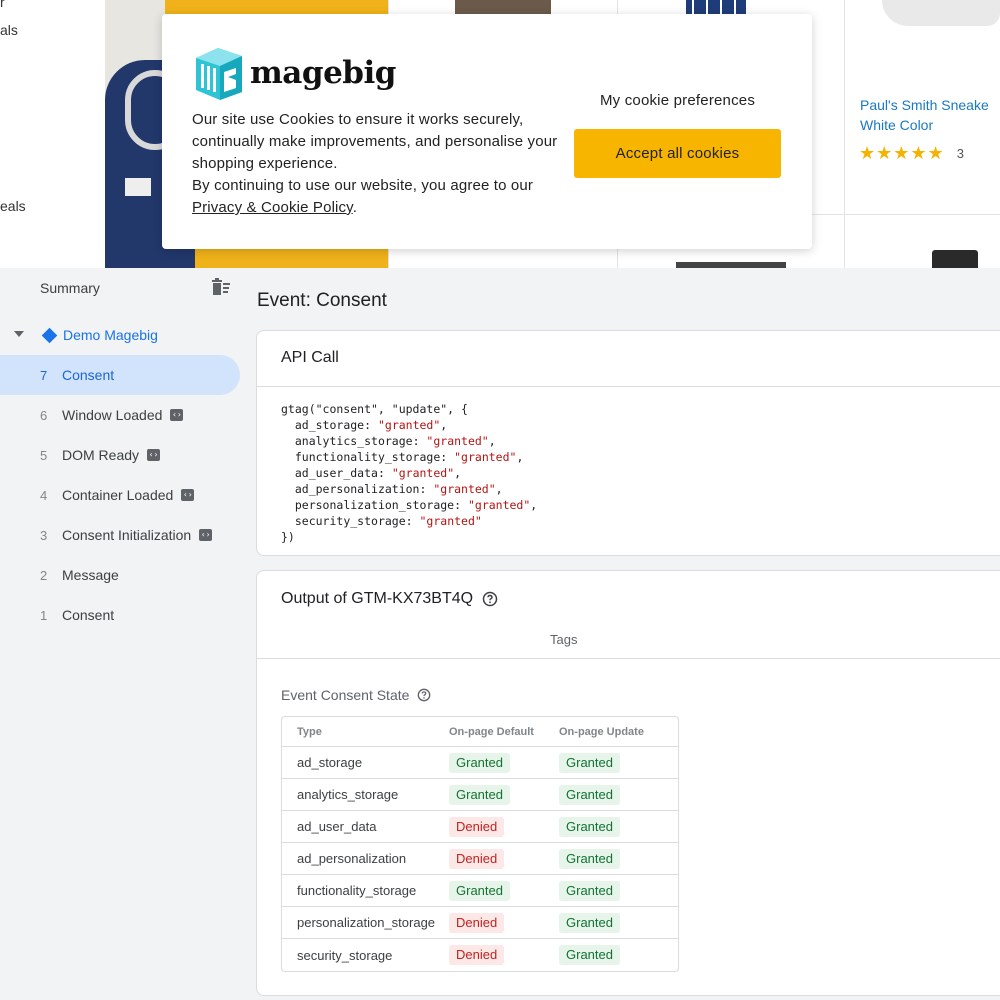 The height and width of the screenshot is (1000, 1000). Describe the element at coordinates (355, 207) in the screenshot. I see `policy-suffix: .` at that location.